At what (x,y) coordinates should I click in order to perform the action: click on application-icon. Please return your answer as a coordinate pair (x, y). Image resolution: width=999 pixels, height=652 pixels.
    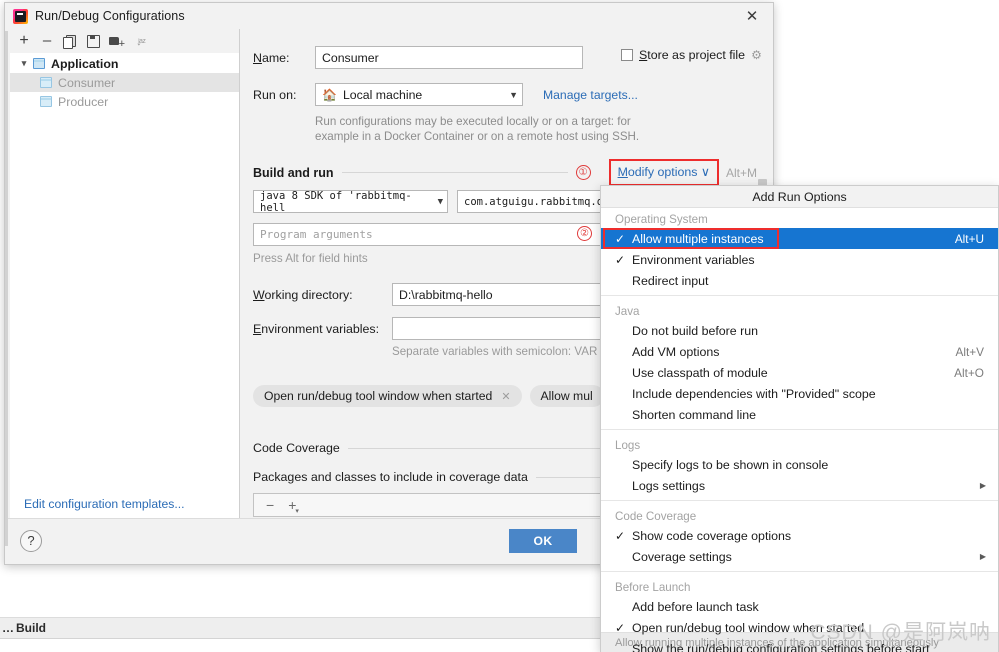
    Looking at the image, I should click on (39, 63).